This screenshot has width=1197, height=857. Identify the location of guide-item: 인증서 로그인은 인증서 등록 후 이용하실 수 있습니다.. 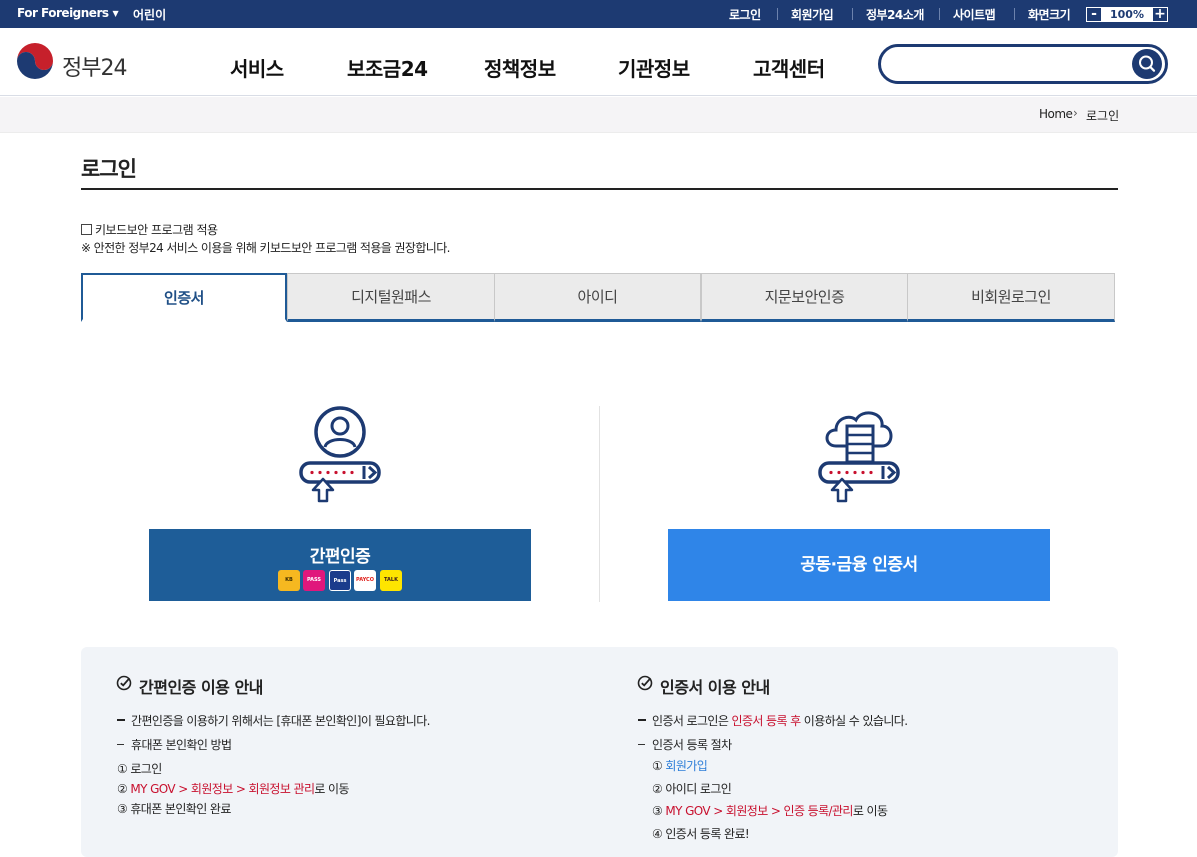
(773, 720).